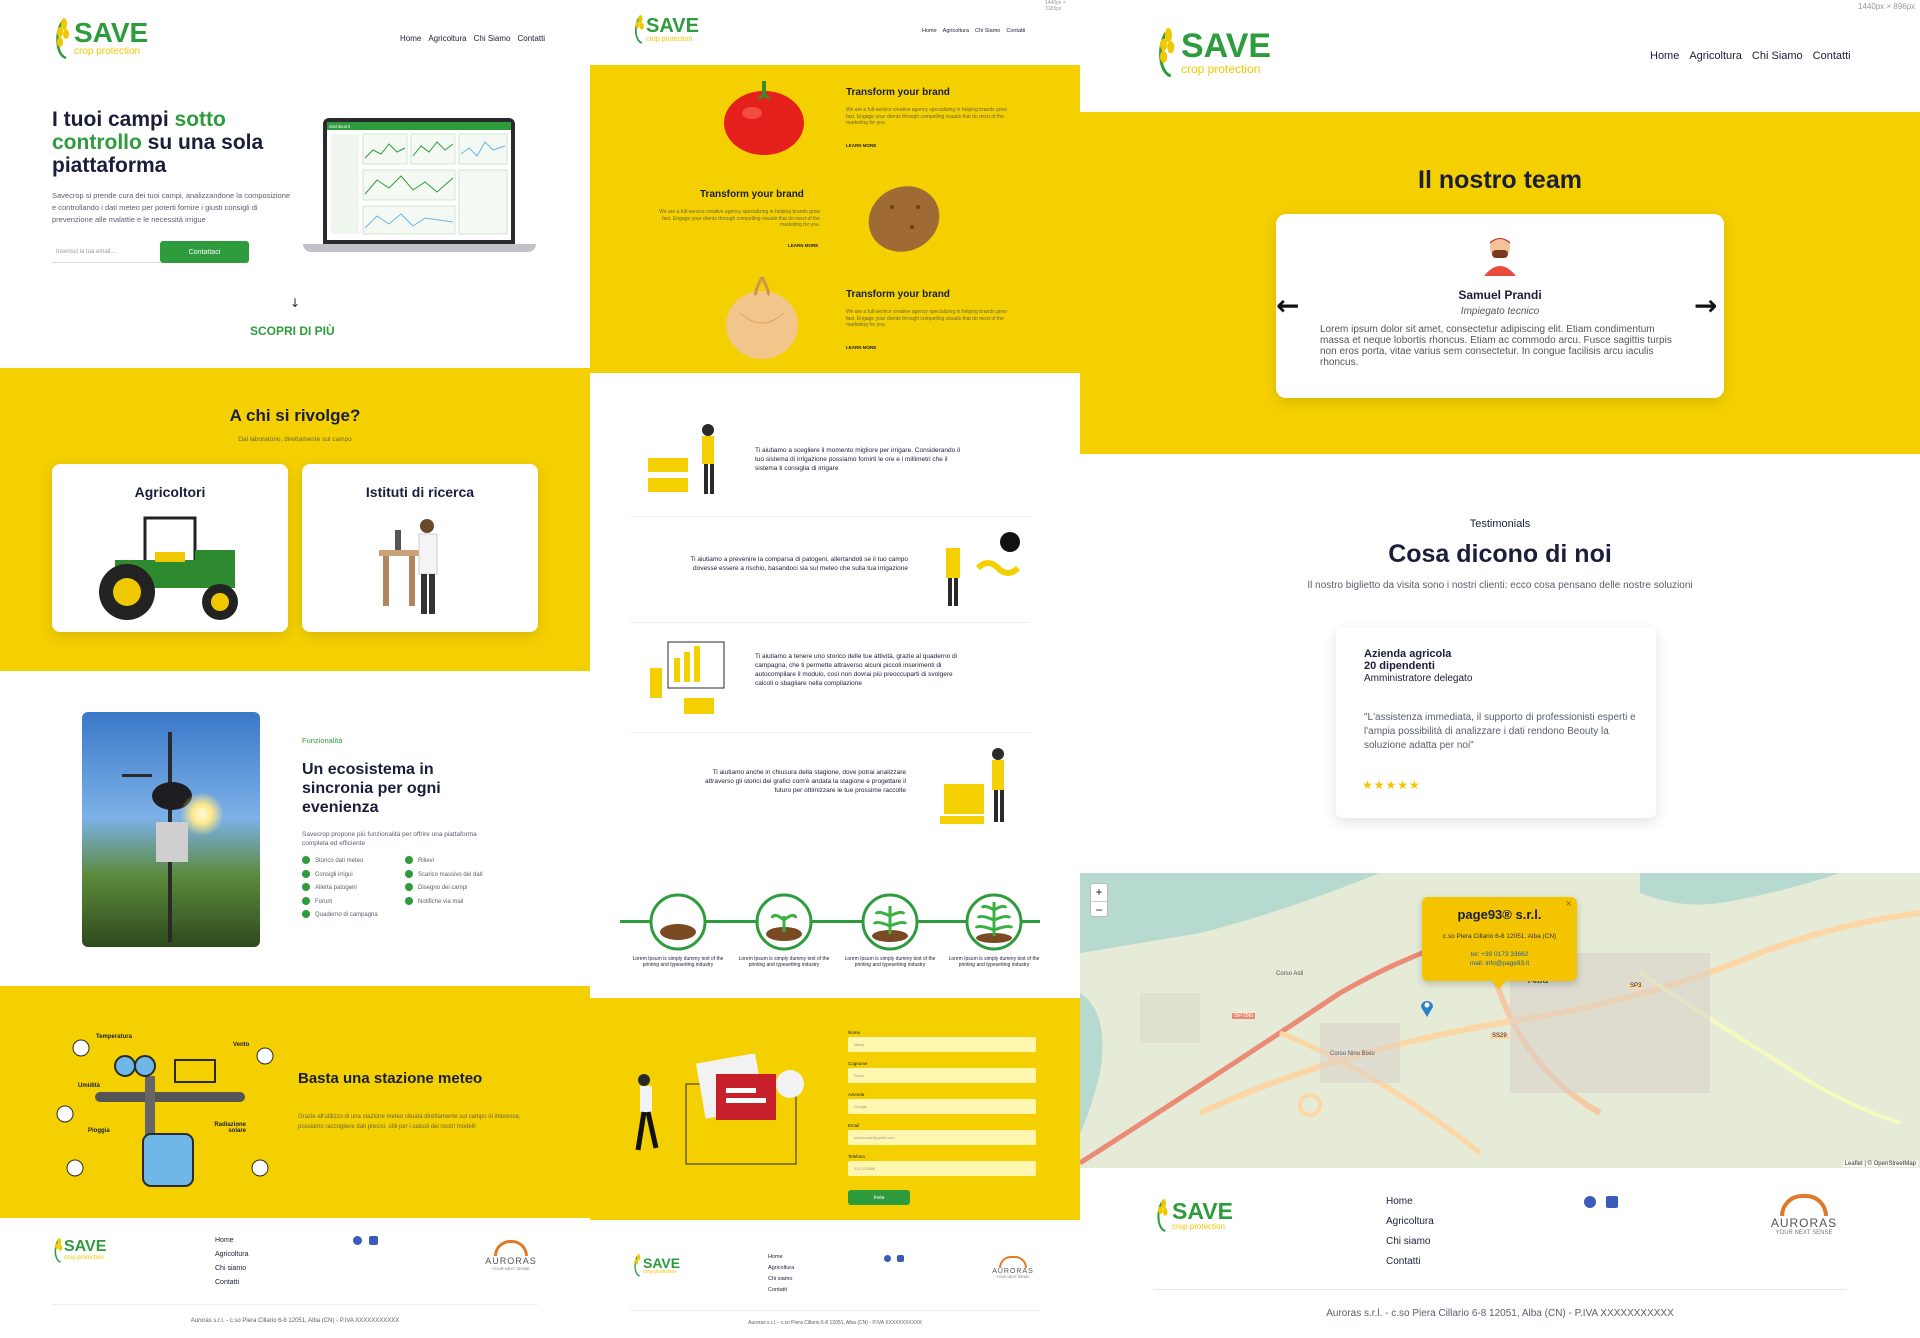 The image size is (1920, 1338). Describe the element at coordinates (168, 568) in the screenshot. I see `tractor-image` at that location.